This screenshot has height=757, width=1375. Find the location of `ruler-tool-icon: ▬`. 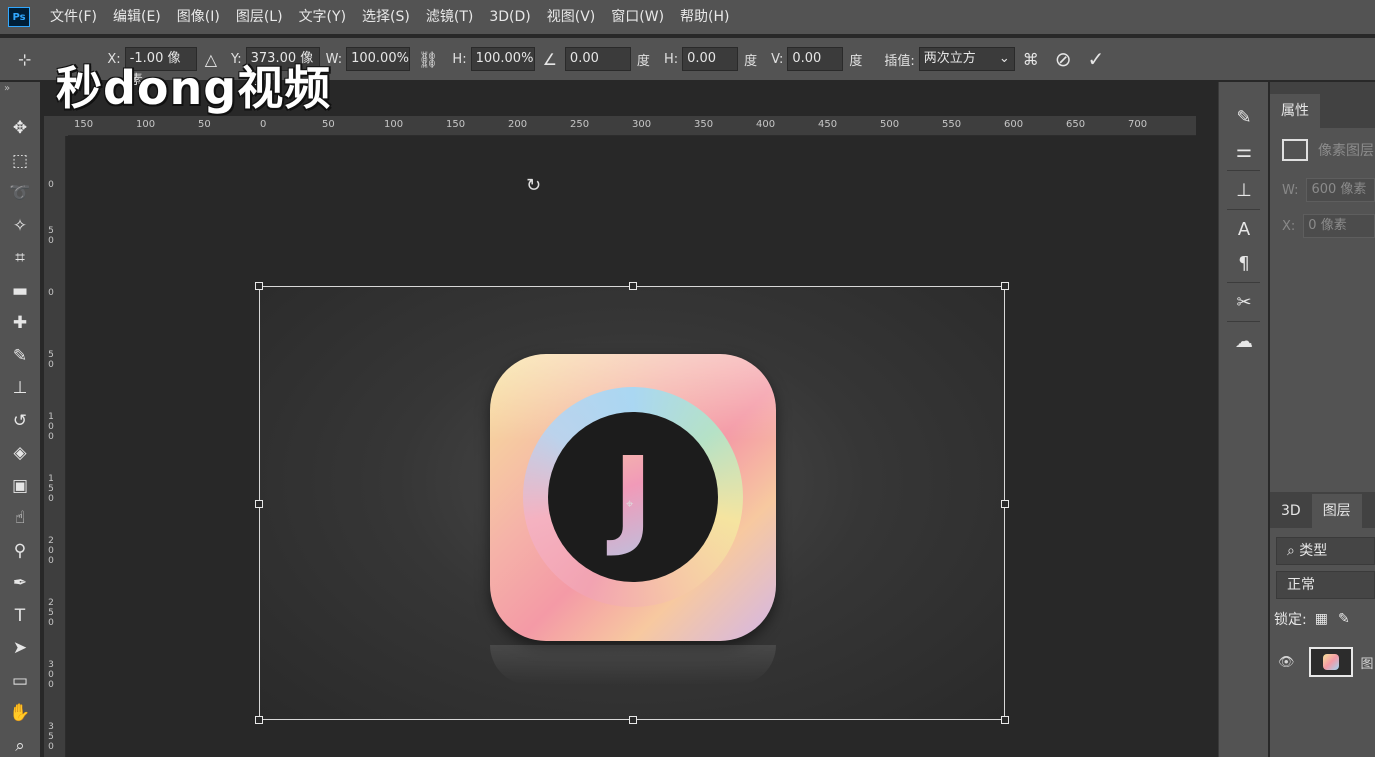

ruler-tool-icon: ▬ is located at coordinates (20, 291).